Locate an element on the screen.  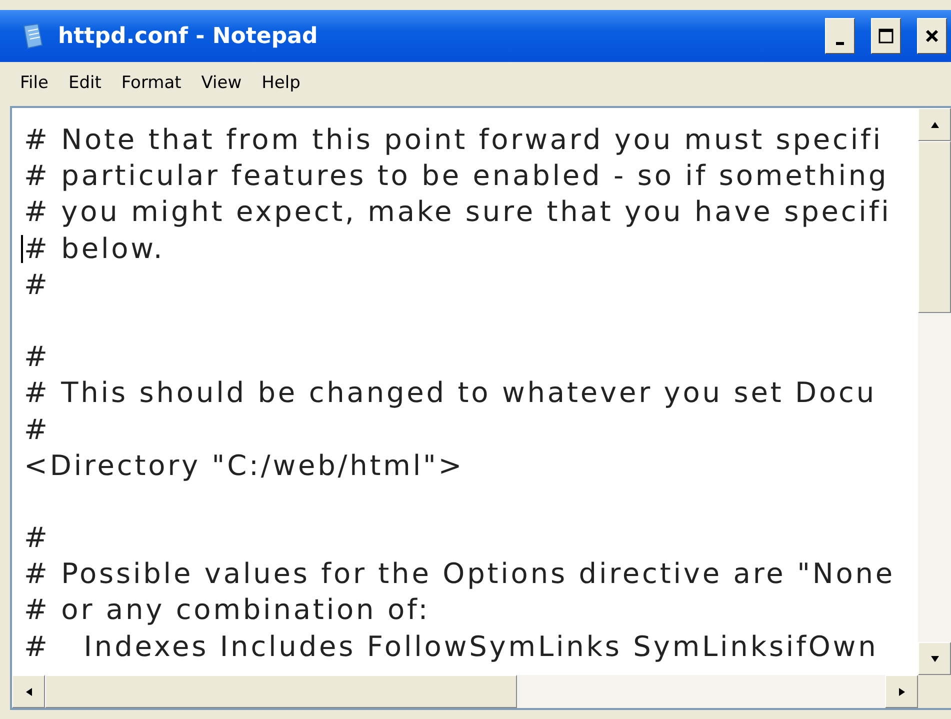
left-arrow-icon is located at coordinates (28, 691).